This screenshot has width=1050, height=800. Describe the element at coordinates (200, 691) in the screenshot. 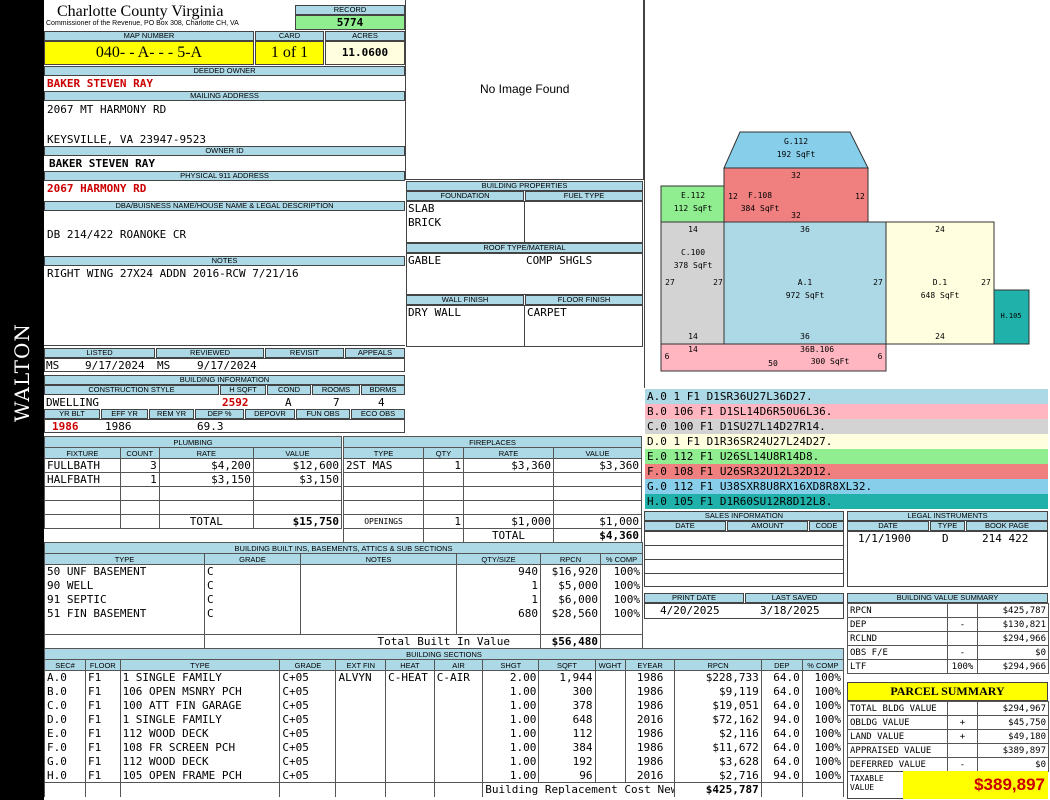

I see `section-cell: 106 OPEN MSNRY PCH` at that location.